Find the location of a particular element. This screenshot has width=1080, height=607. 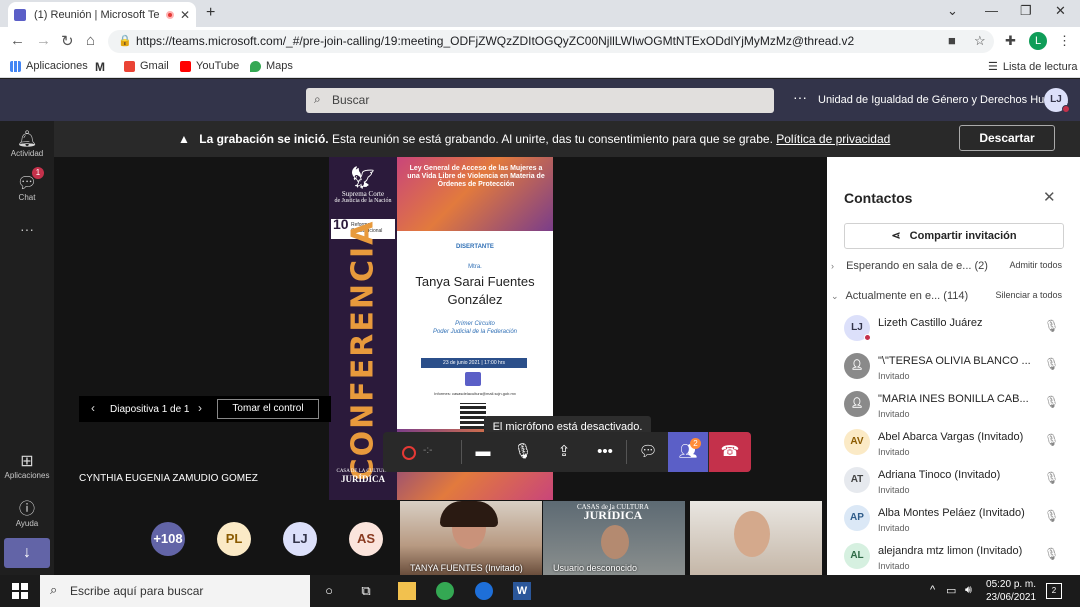

divider is located at coordinates (626, 452).